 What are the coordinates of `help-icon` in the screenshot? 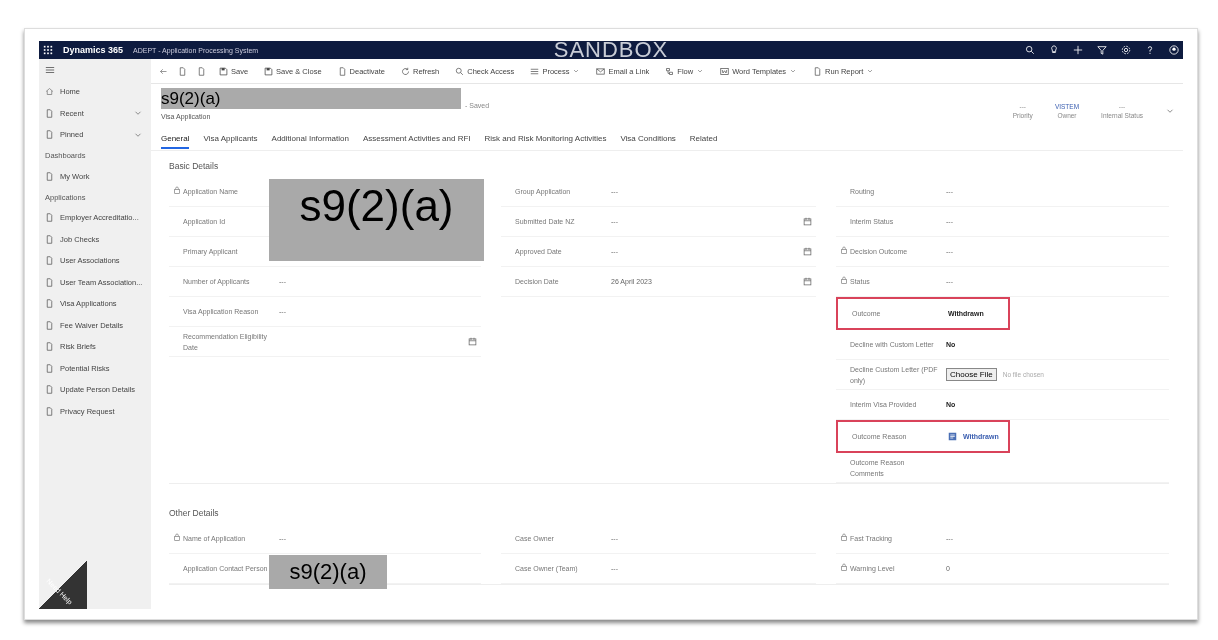 It's located at (1150, 50).